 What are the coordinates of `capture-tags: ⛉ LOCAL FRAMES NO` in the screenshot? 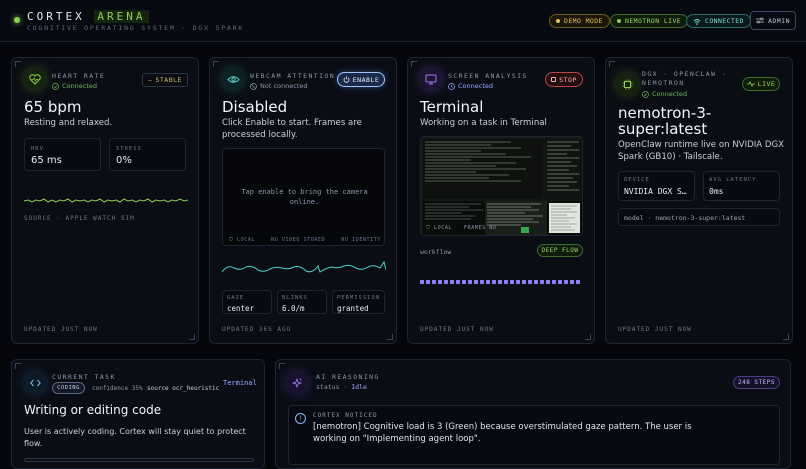 It's located at (461, 228).